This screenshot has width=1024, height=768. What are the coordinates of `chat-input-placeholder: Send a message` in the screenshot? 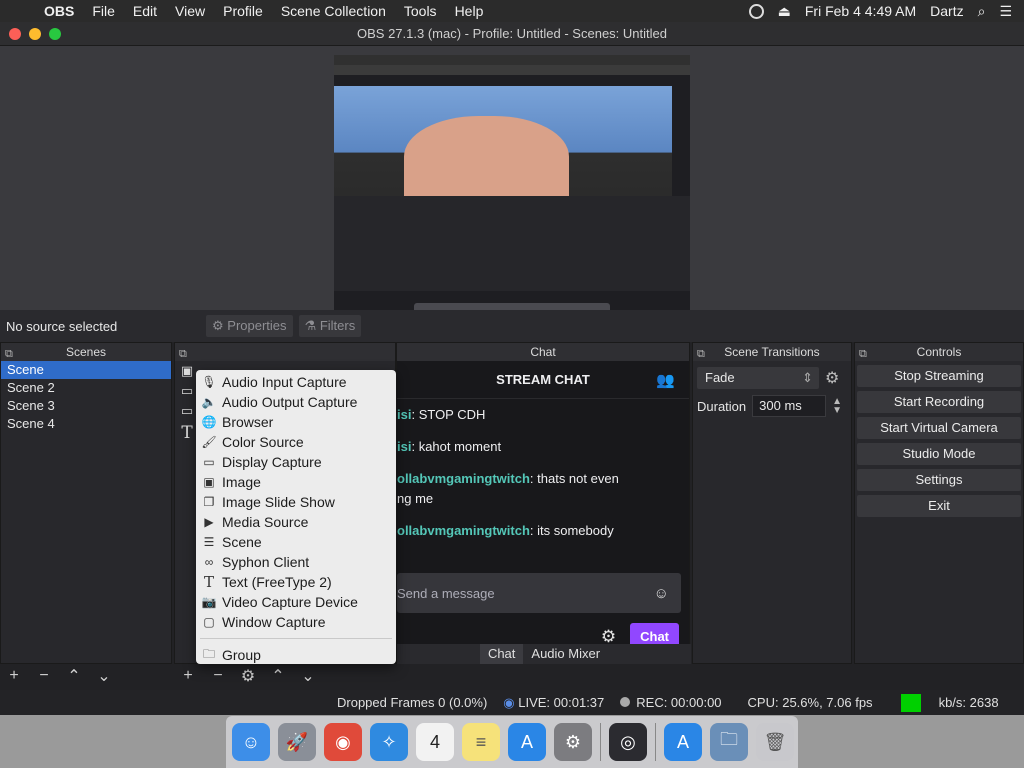 It's located at (446, 593).